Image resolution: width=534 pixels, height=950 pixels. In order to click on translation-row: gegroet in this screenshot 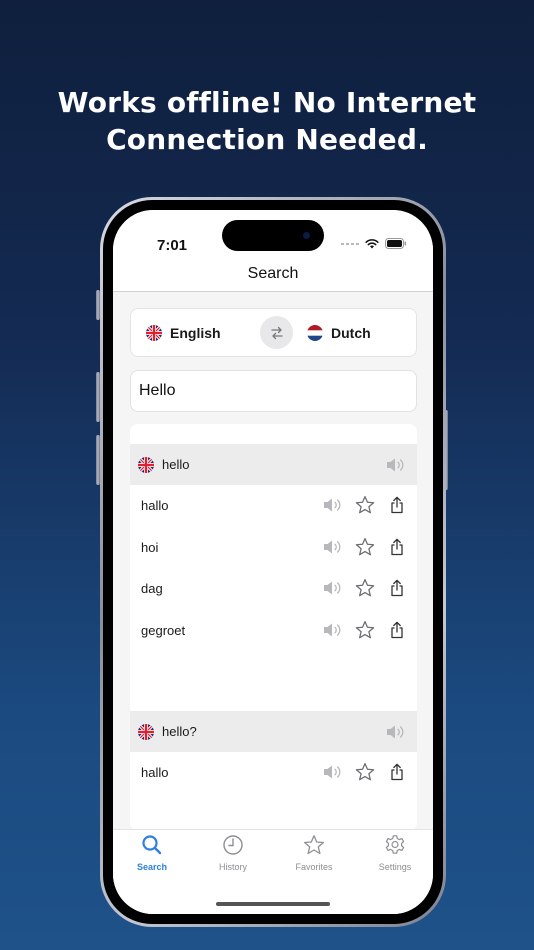, I will do `click(273, 630)`.